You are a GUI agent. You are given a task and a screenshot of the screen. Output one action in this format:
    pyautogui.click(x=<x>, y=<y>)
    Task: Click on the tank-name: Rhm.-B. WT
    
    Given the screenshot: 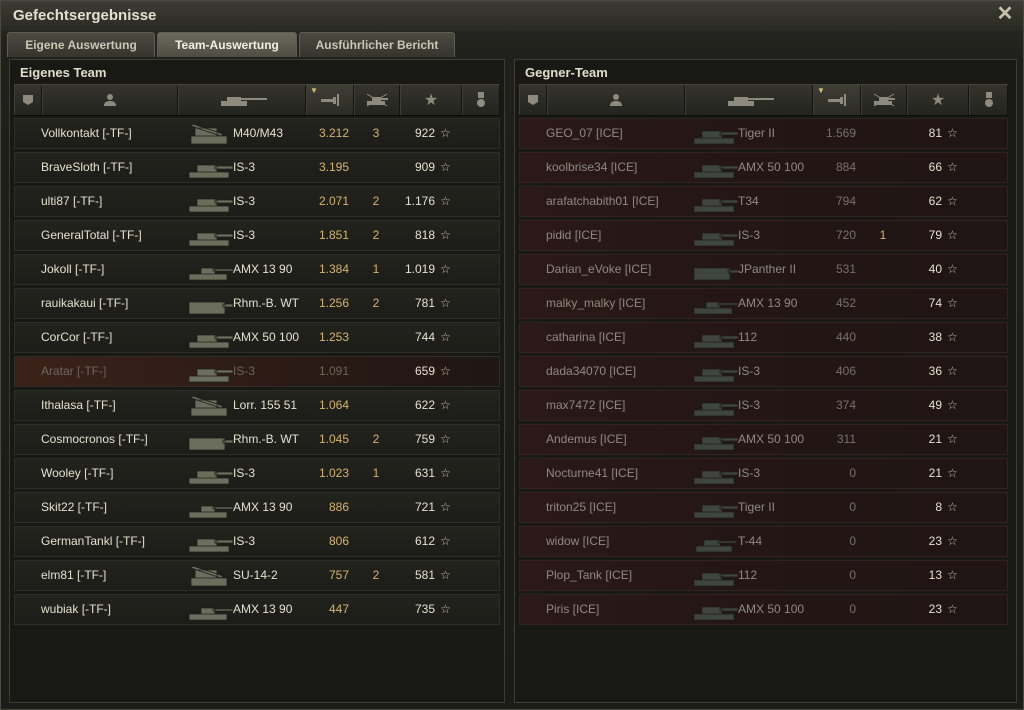 What is the action you would take?
    pyautogui.click(x=266, y=303)
    